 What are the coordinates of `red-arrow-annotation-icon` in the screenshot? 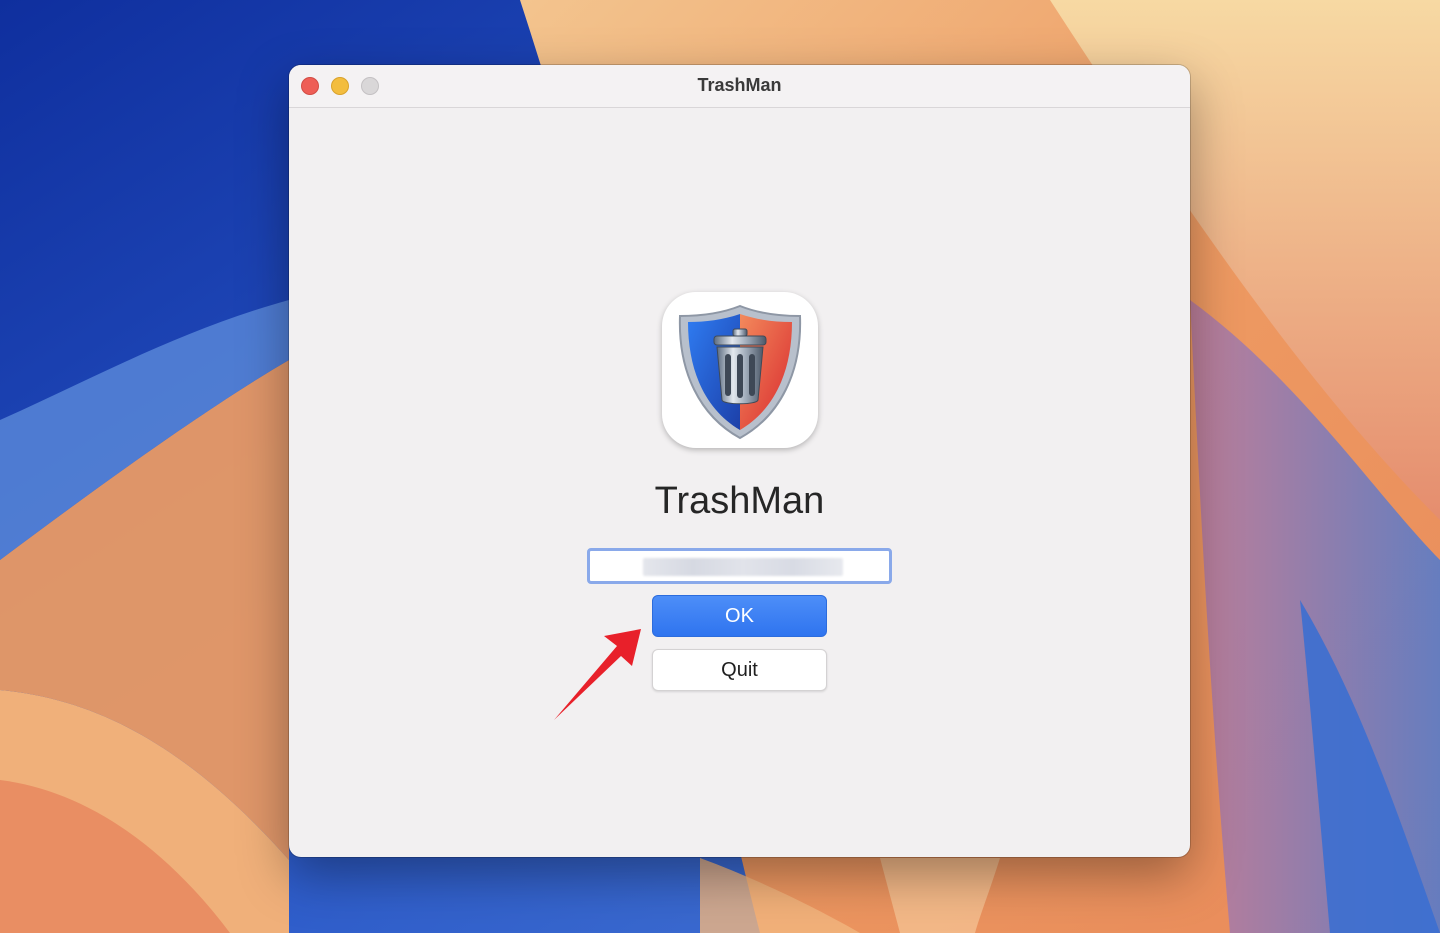 It's located at (597, 674).